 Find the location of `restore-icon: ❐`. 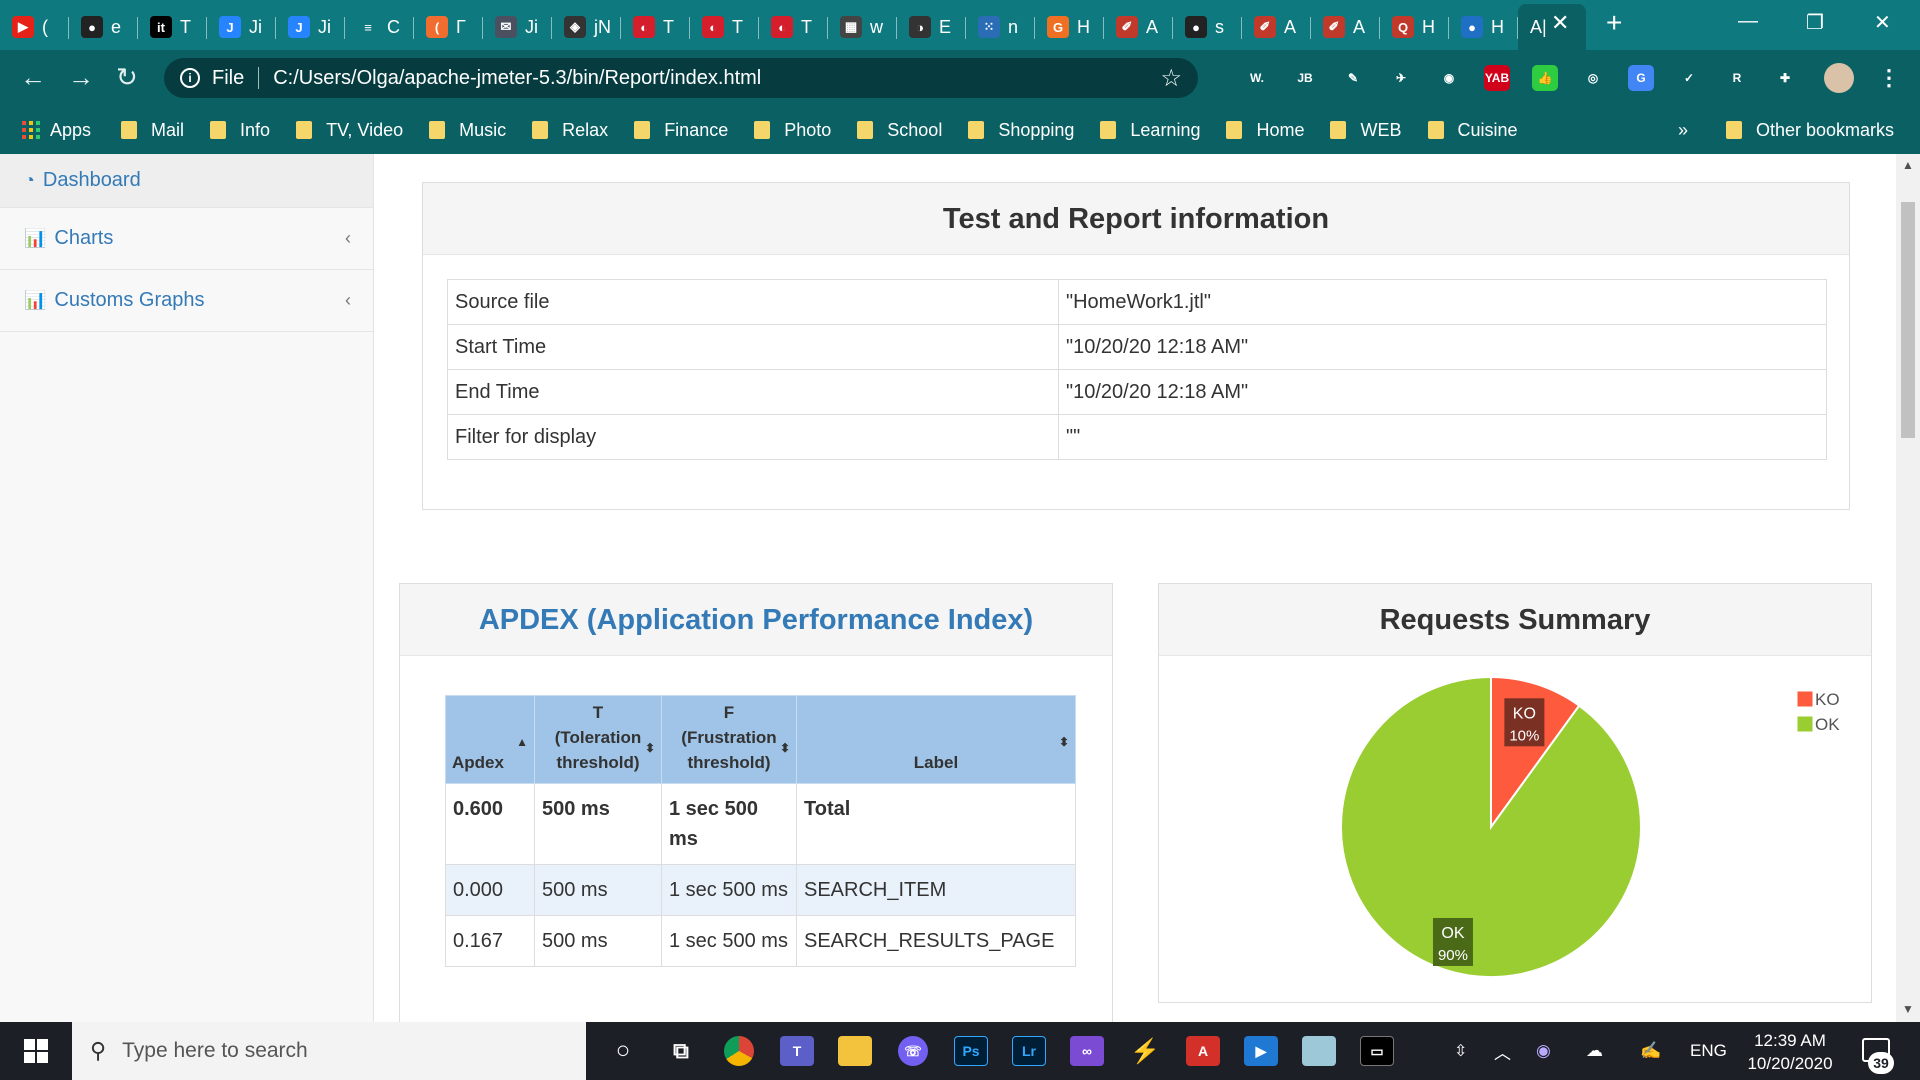

restore-icon: ❐ is located at coordinates (1815, 22).